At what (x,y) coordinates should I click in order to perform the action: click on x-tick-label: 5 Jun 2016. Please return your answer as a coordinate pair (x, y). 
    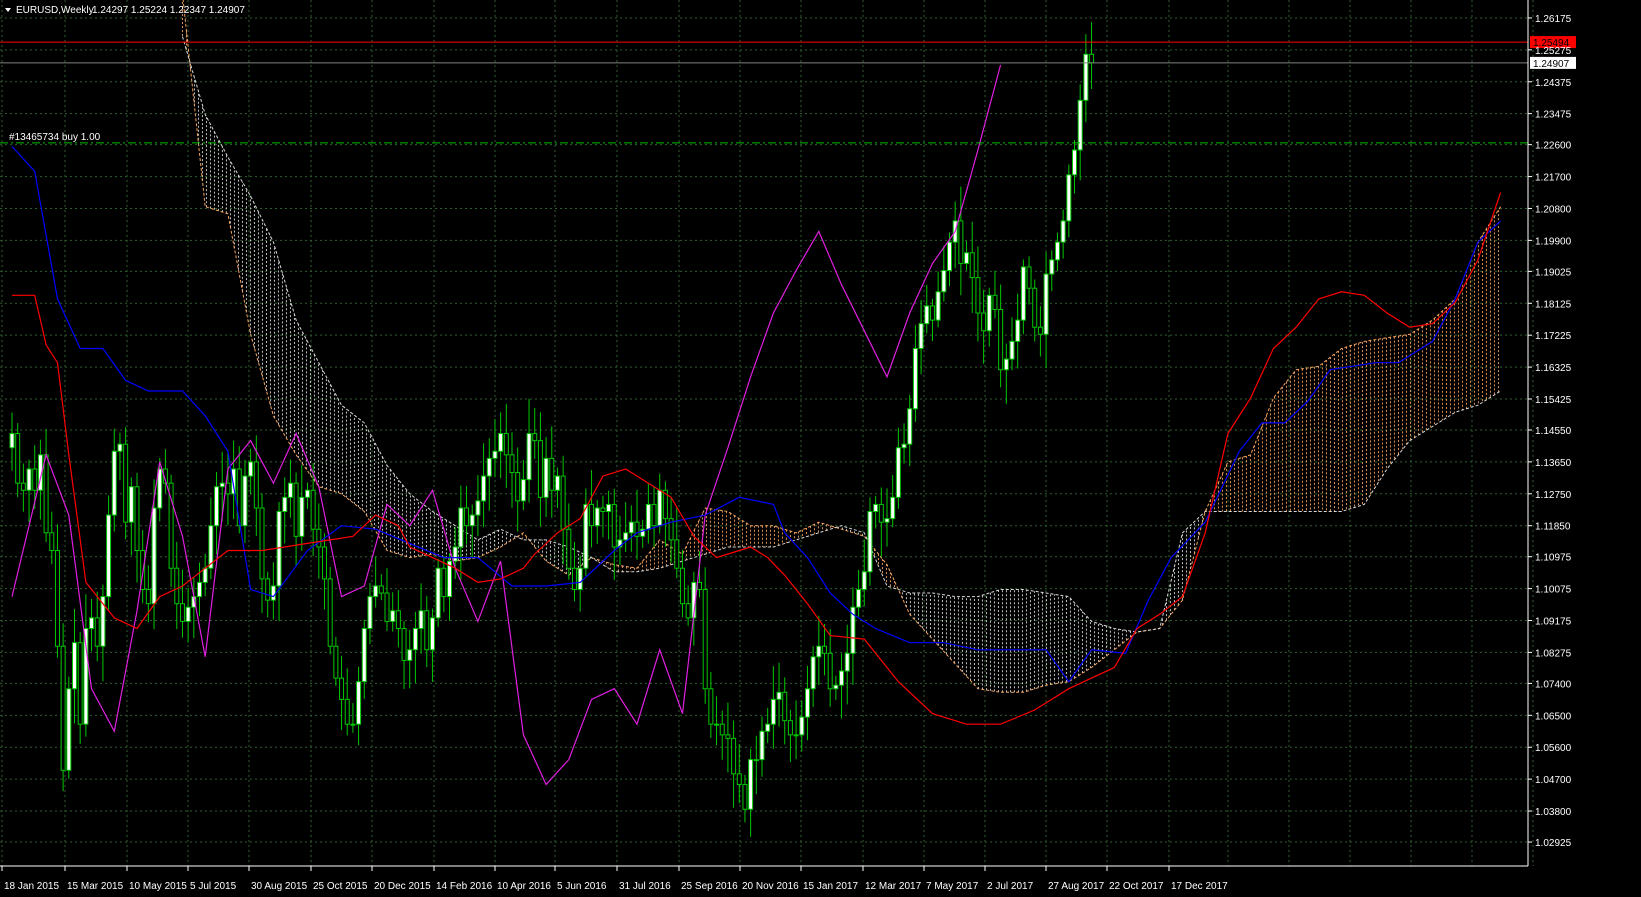
    Looking at the image, I should click on (582, 886).